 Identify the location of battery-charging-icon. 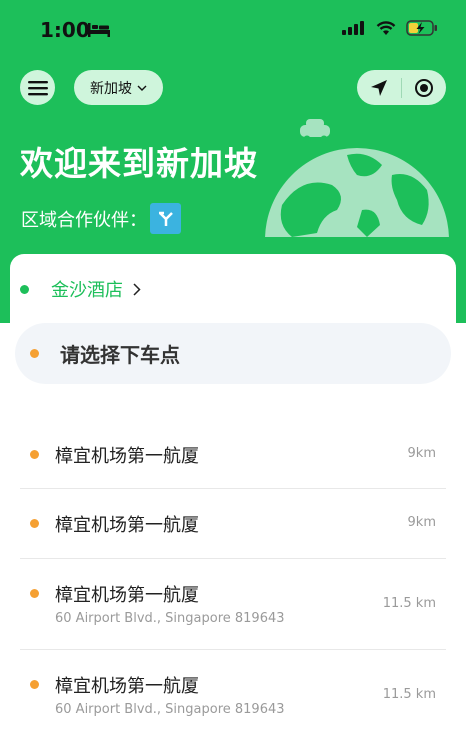
(421, 28).